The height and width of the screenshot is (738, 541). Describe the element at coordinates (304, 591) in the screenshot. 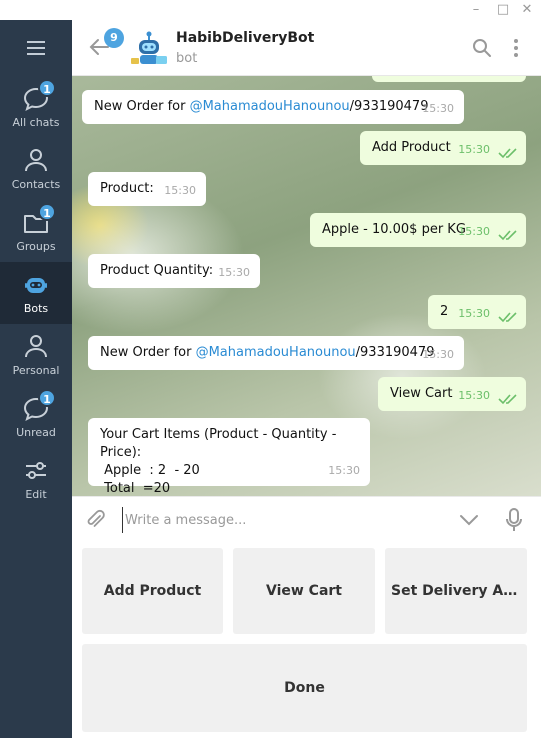

I see `view-cart-button: View Cart` at that location.